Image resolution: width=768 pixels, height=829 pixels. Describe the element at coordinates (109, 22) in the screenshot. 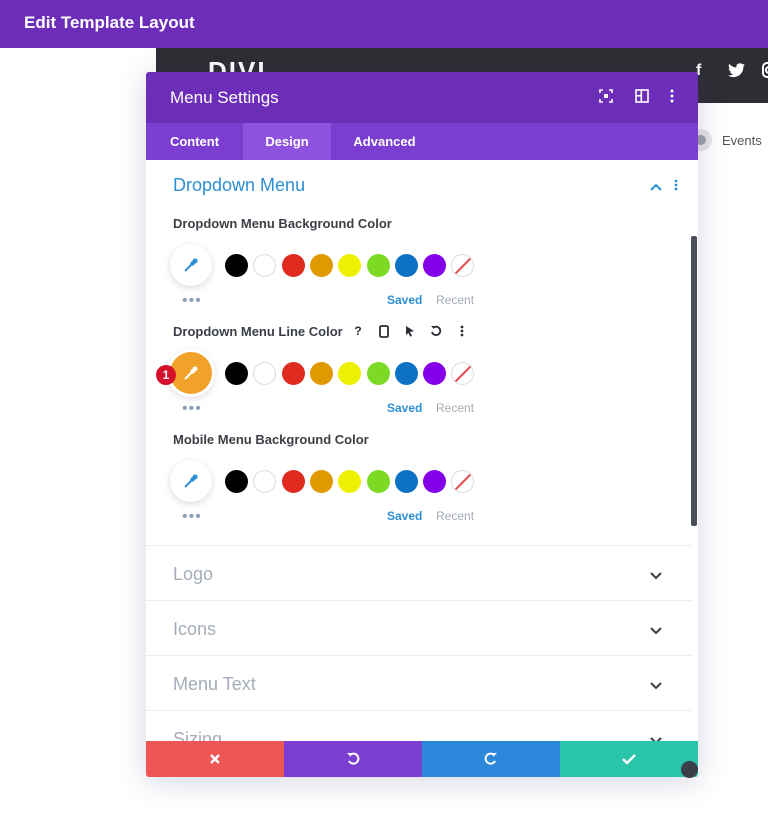

I see `page-title: Edit Template Layout` at that location.